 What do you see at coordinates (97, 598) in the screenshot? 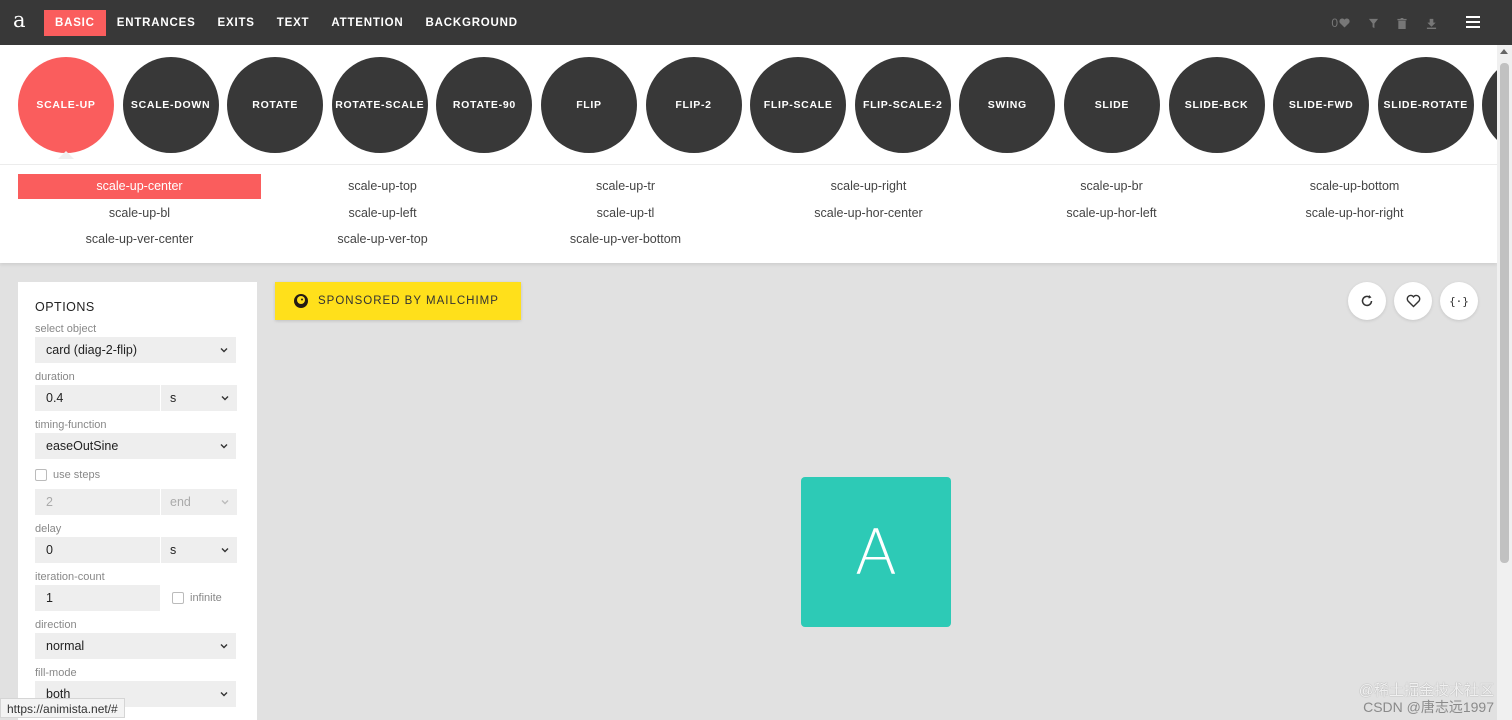
I see `iteration-count-input: 1` at bounding box center [97, 598].